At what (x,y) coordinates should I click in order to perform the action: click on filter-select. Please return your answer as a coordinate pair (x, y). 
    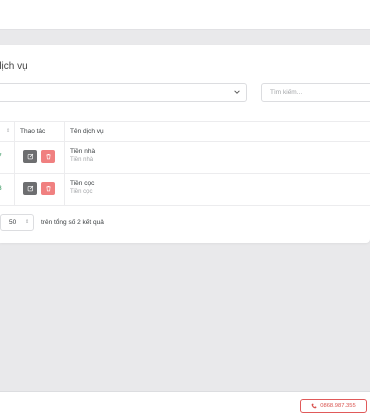
    Looking at the image, I should click on (123, 92).